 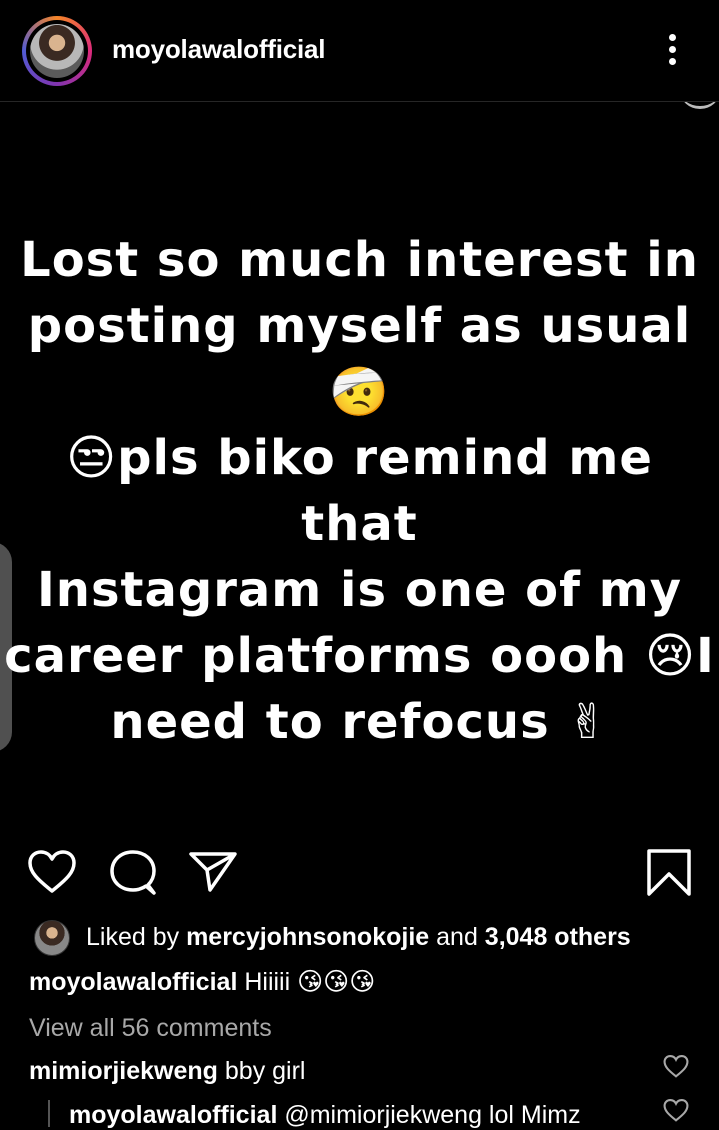 What do you see at coordinates (52, 938) in the screenshot?
I see `liker-avatar` at bounding box center [52, 938].